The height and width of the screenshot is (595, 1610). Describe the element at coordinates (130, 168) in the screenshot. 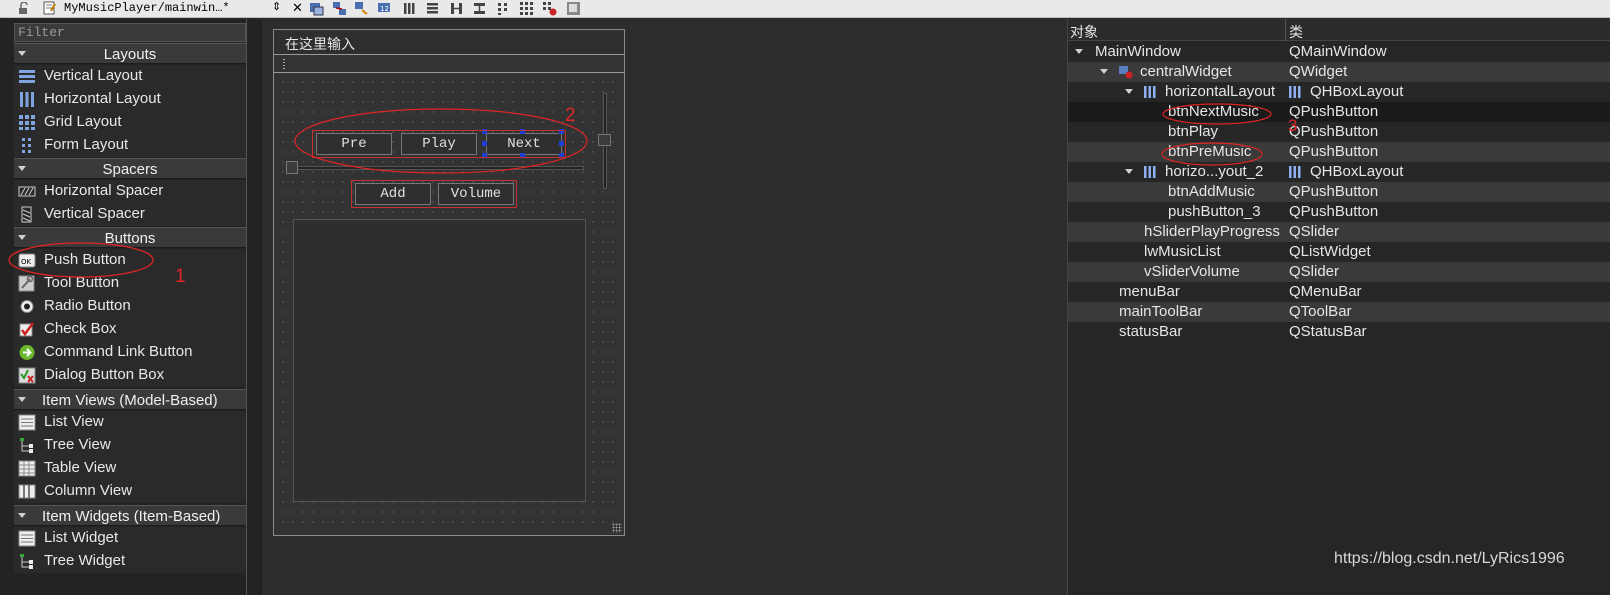

I see `category-spacers: Spacers` at that location.